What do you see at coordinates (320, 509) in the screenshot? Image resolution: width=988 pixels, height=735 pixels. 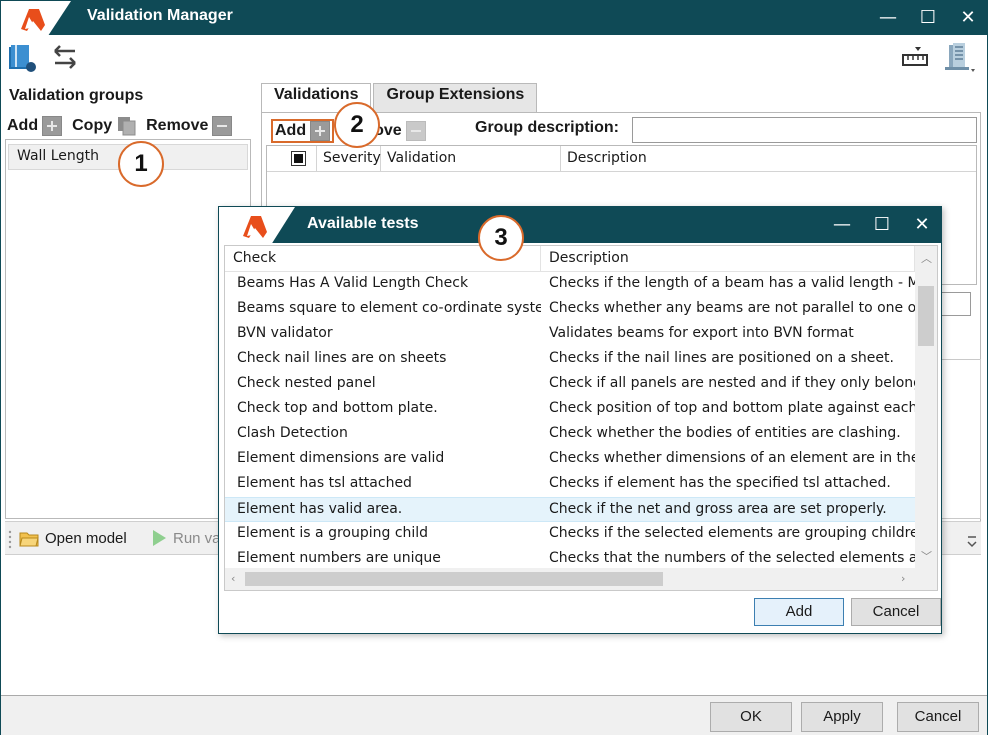 I see `check-cell: Element has valid area.` at bounding box center [320, 509].